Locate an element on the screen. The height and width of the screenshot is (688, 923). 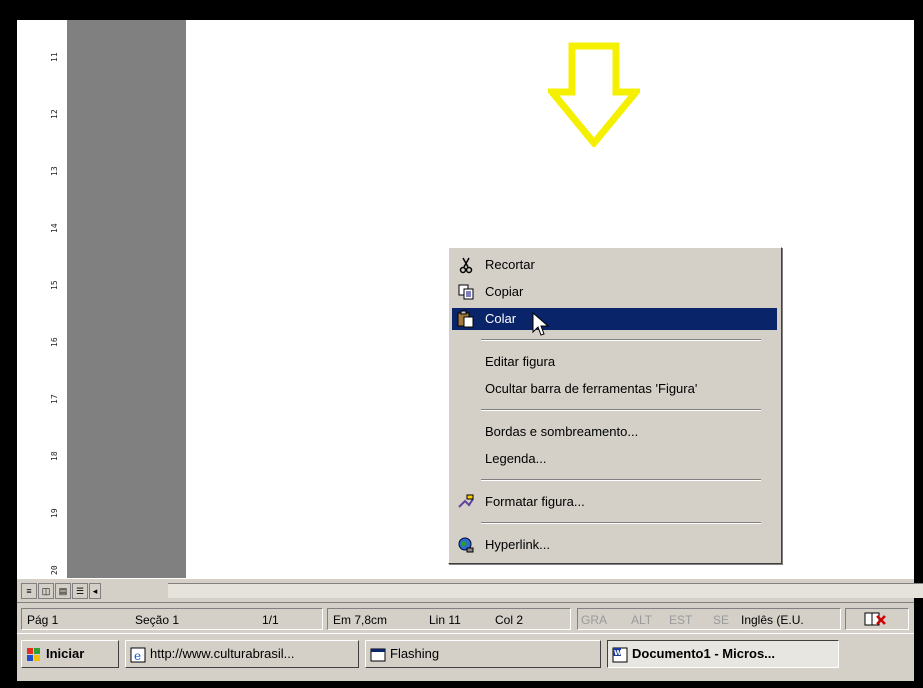
scroll-left-icon: ◂ is located at coordinates (95, 591).